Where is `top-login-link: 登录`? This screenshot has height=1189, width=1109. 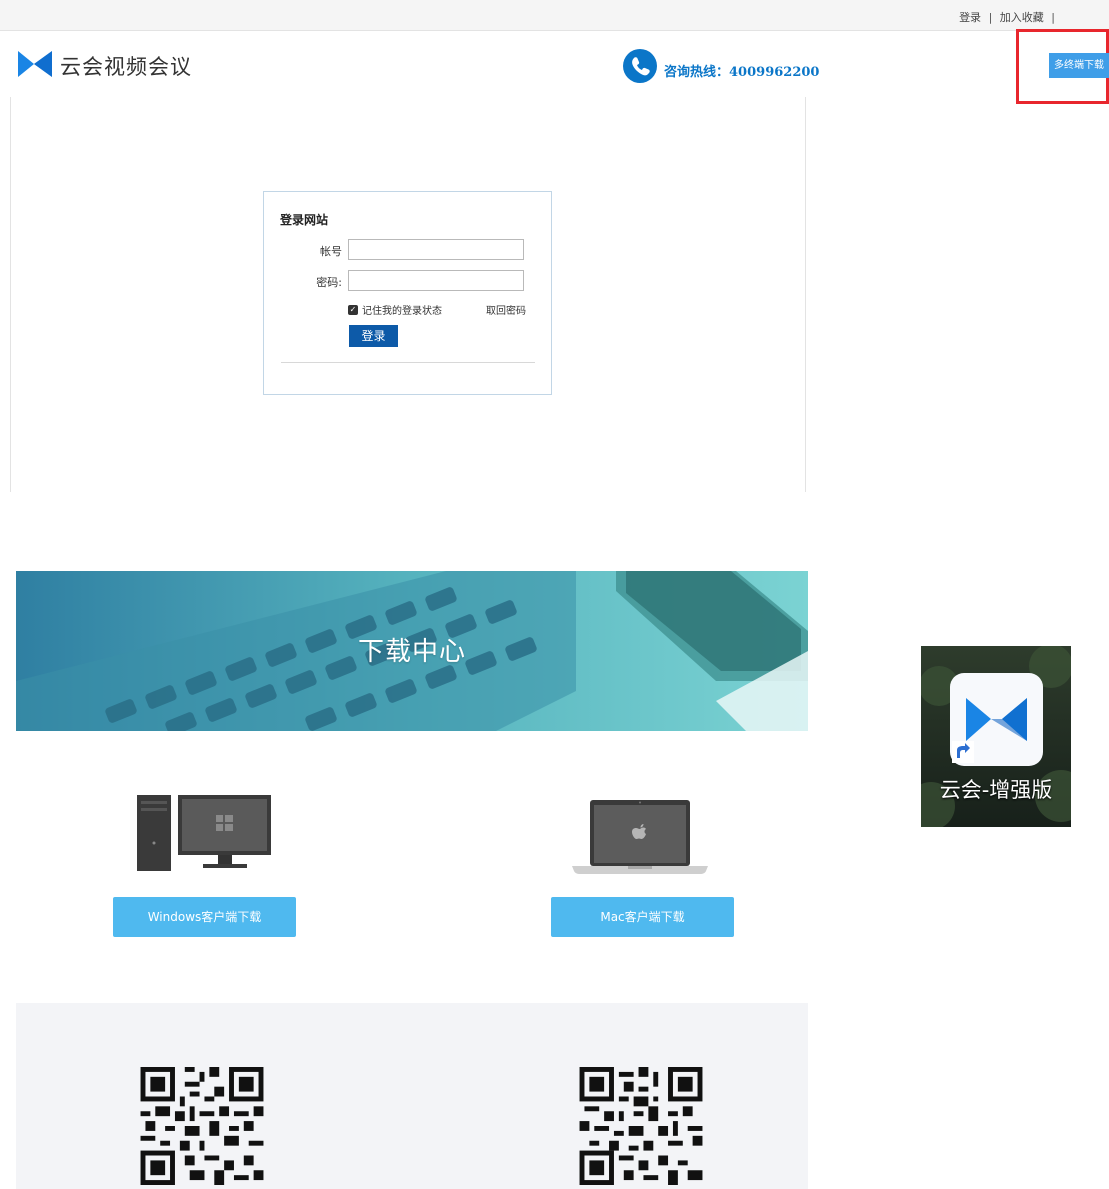 top-login-link: 登录 is located at coordinates (970, 17).